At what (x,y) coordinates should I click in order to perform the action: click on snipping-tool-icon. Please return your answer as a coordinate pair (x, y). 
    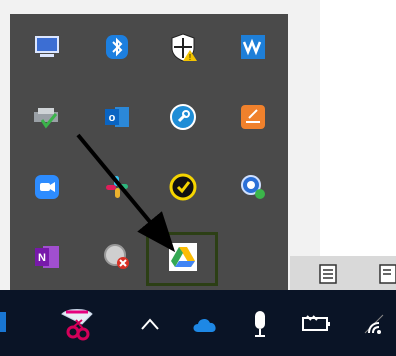
    Looking at the image, I should click on (78, 324).